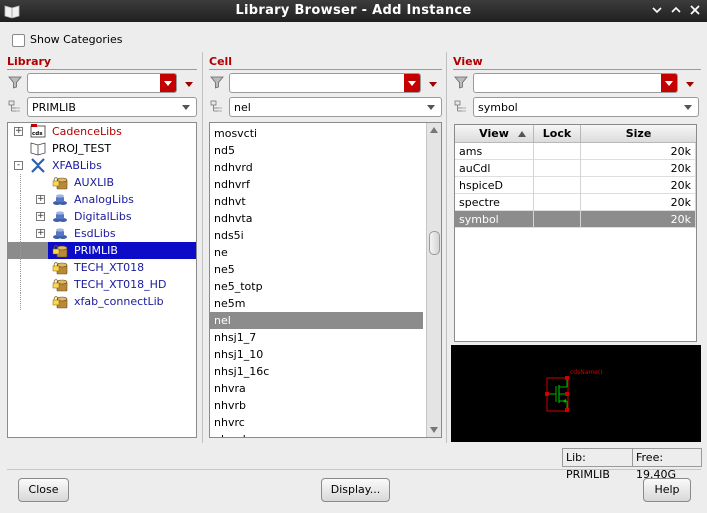 The image size is (707, 513). What do you see at coordinates (575, 202) in the screenshot?
I see `view-table-row: spectre 20k` at bounding box center [575, 202].